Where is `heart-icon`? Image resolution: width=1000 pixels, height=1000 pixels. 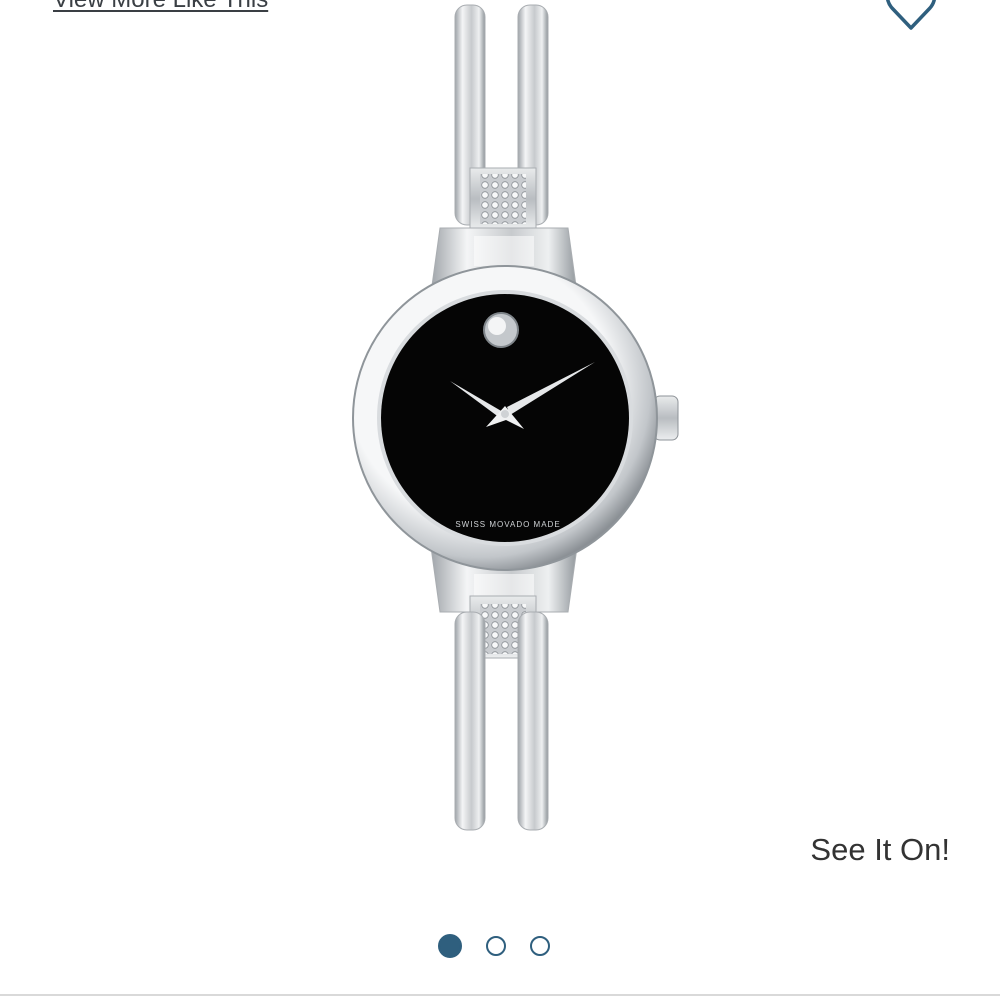 heart-icon is located at coordinates (911, 17).